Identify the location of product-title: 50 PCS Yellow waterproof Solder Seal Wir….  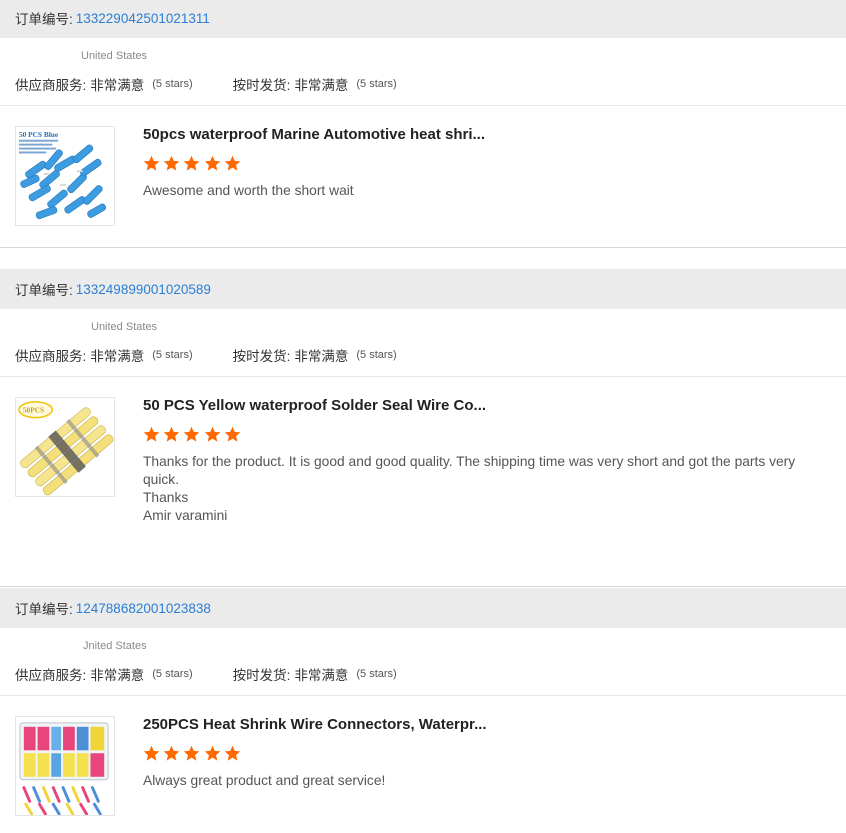
(314, 405).